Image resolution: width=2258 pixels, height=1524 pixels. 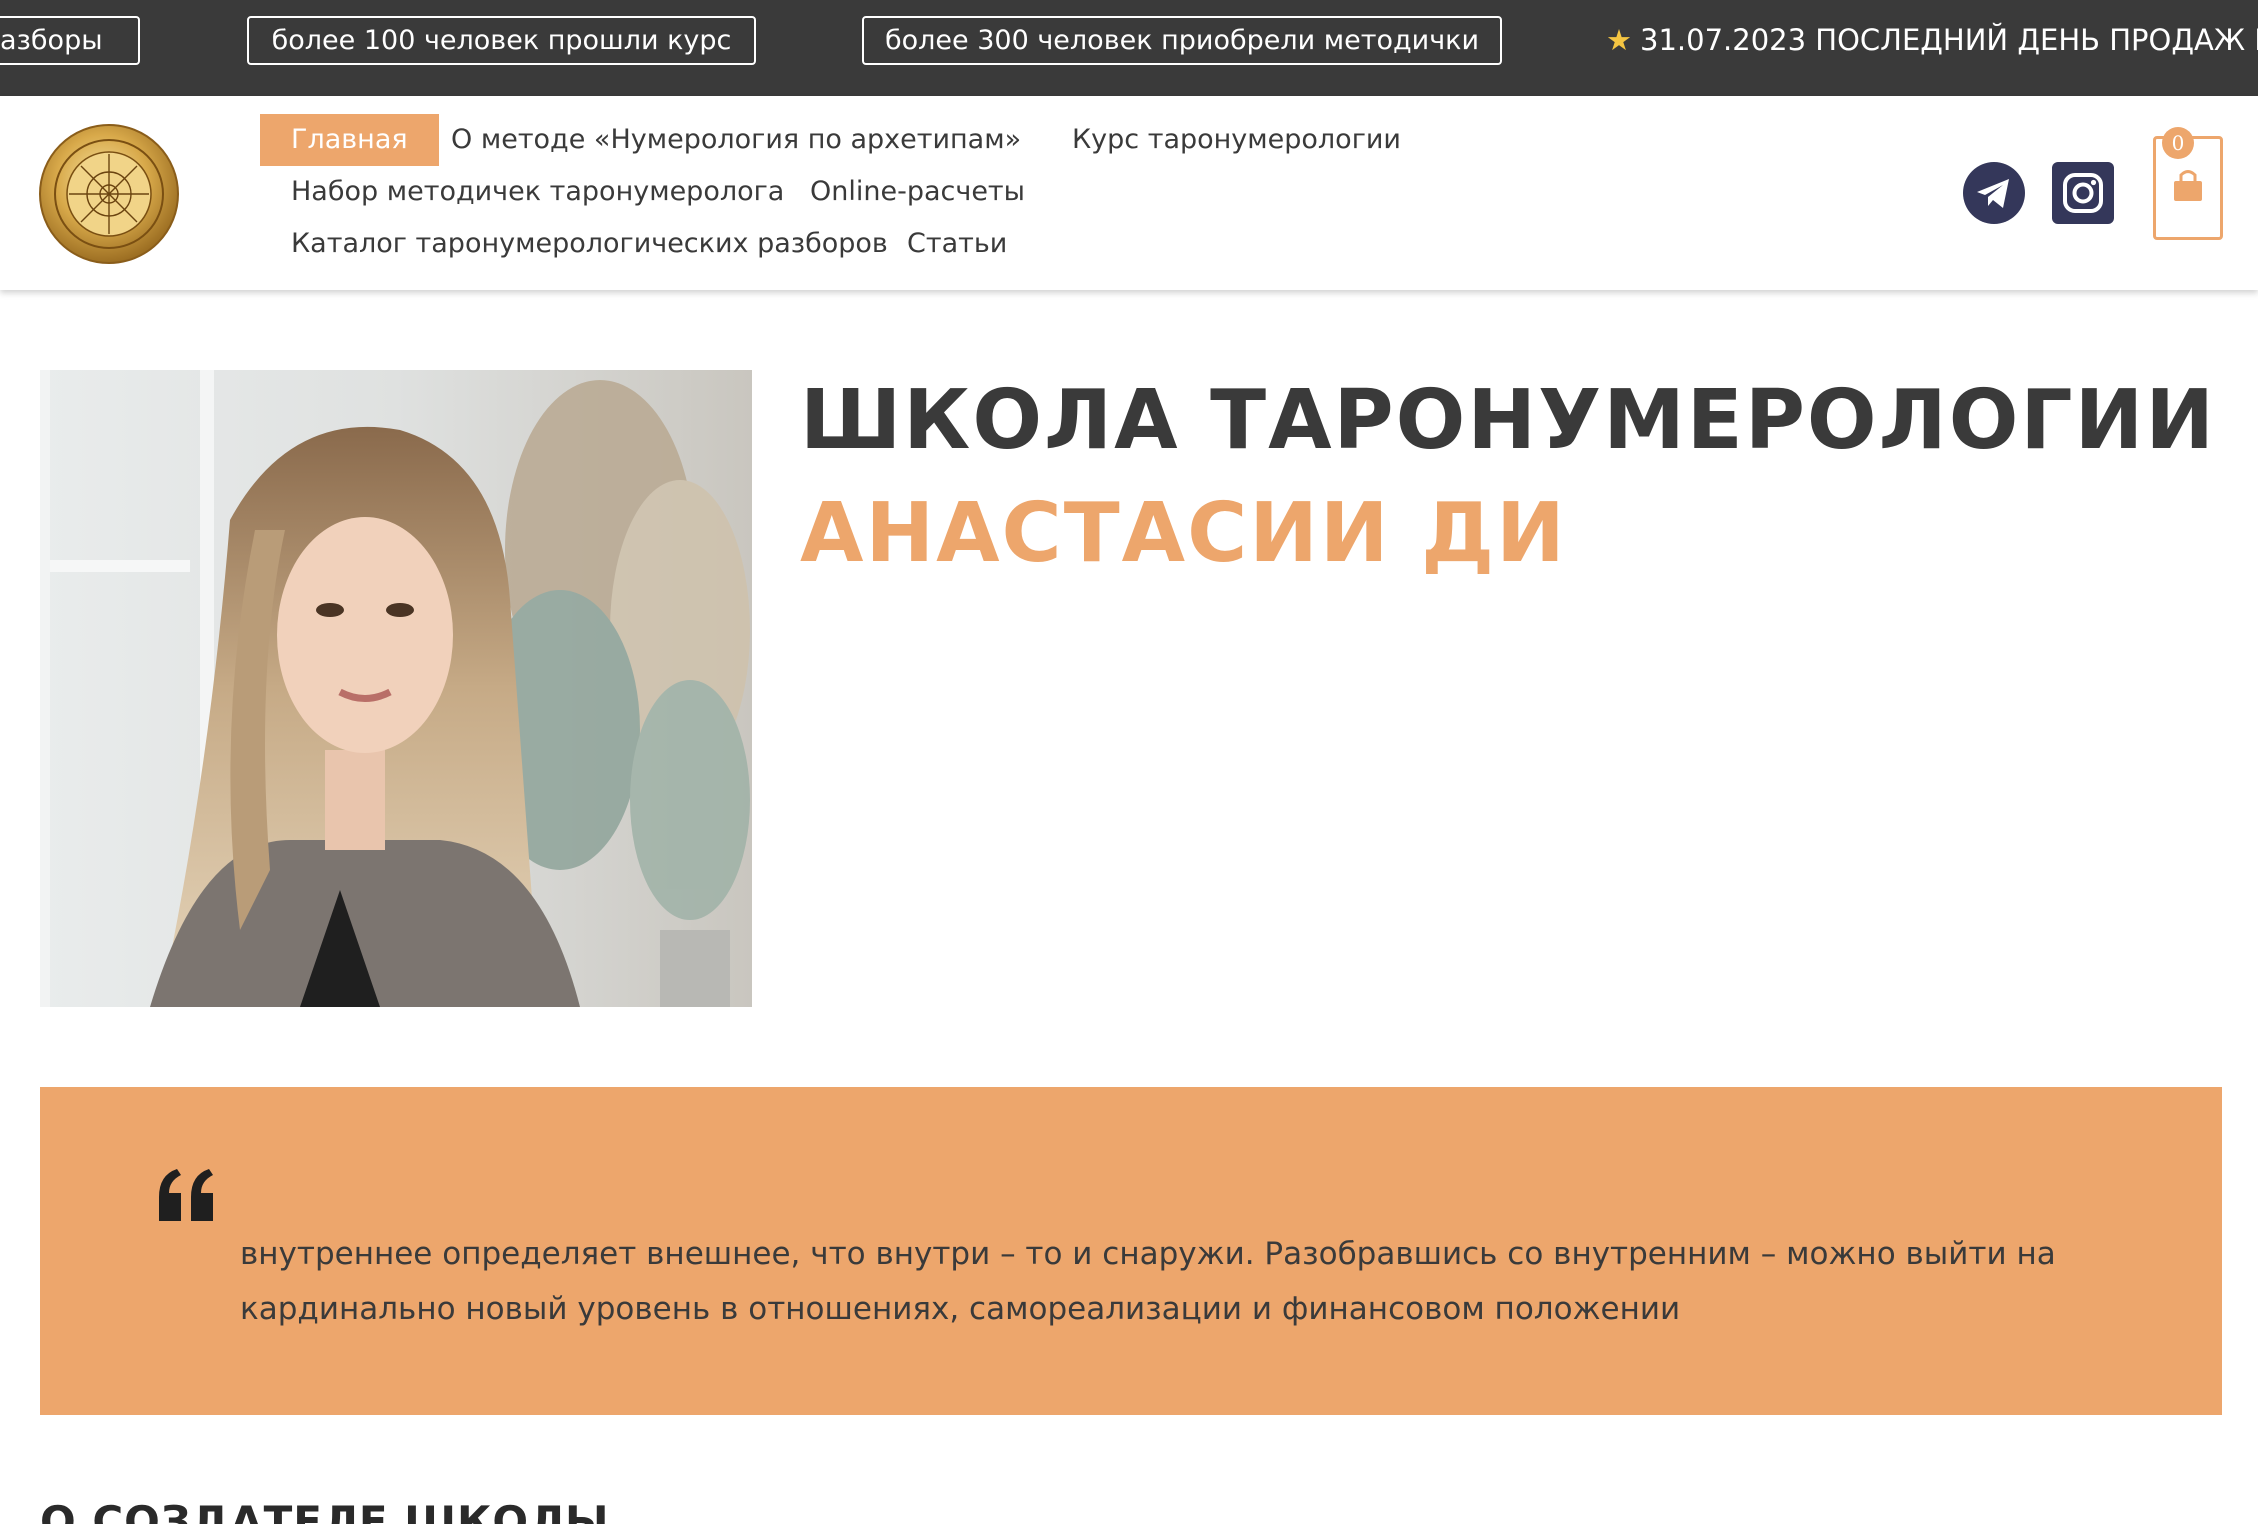 I want to click on founder-photo, so click(x=396, y=688).